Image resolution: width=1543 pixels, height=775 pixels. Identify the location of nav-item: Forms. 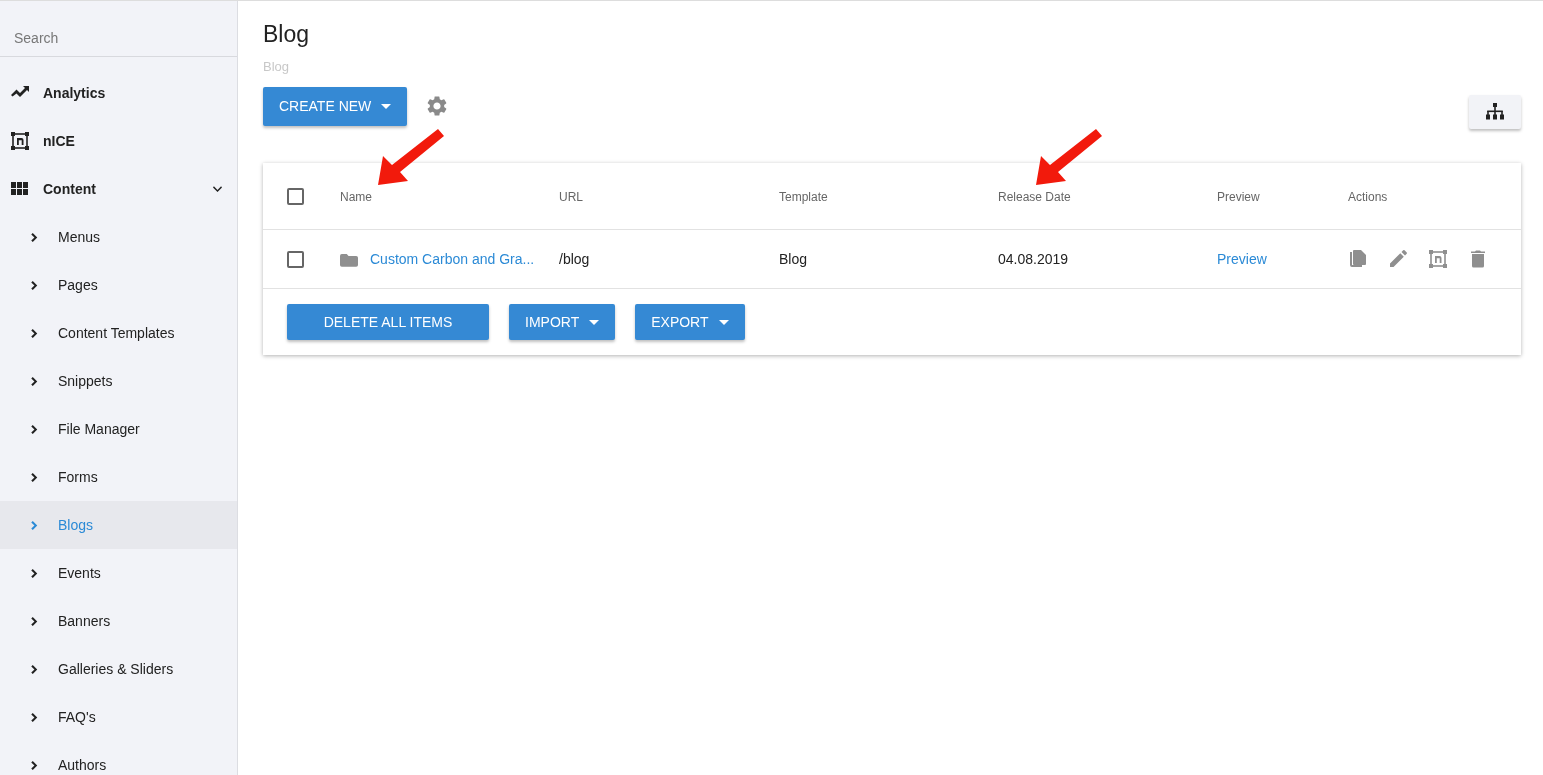
(118, 477).